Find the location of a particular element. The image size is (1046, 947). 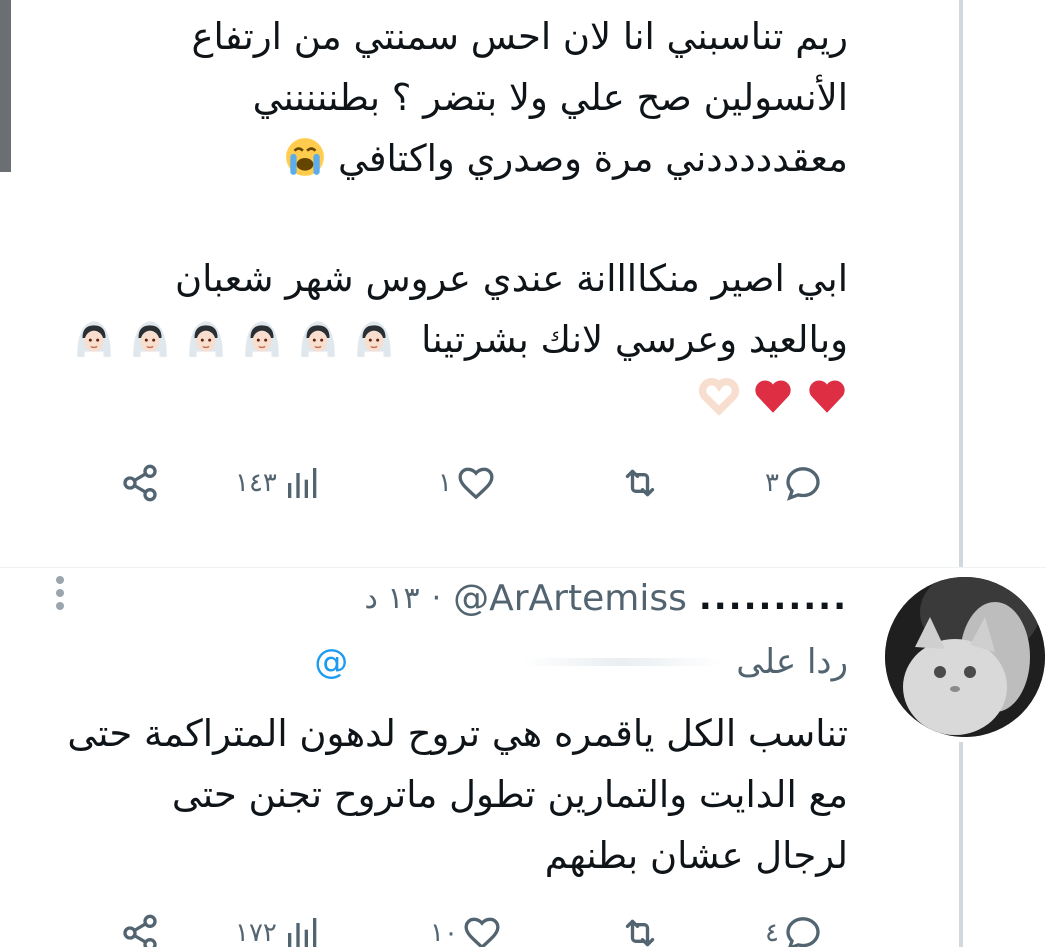

reply-handle-link: @ is located at coordinates (331, 662).